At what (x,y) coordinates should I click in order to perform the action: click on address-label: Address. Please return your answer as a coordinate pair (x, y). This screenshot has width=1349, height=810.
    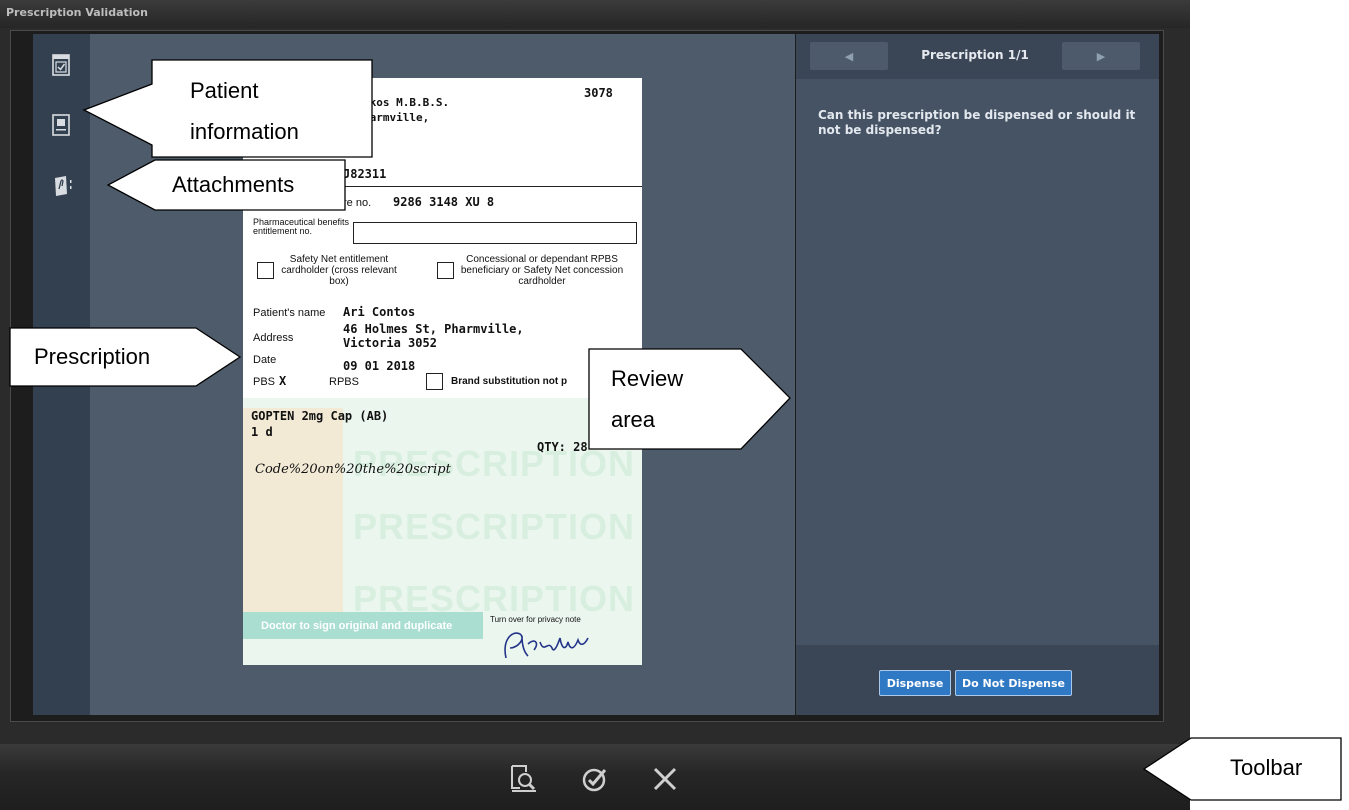
    Looking at the image, I should click on (273, 338).